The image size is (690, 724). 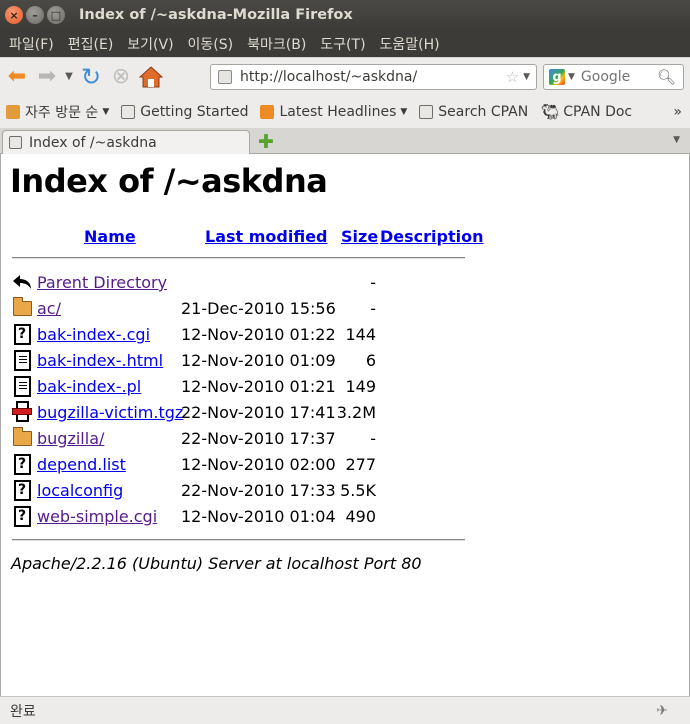 What do you see at coordinates (14, 15) in the screenshot?
I see `close-window-button: ×` at bounding box center [14, 15].